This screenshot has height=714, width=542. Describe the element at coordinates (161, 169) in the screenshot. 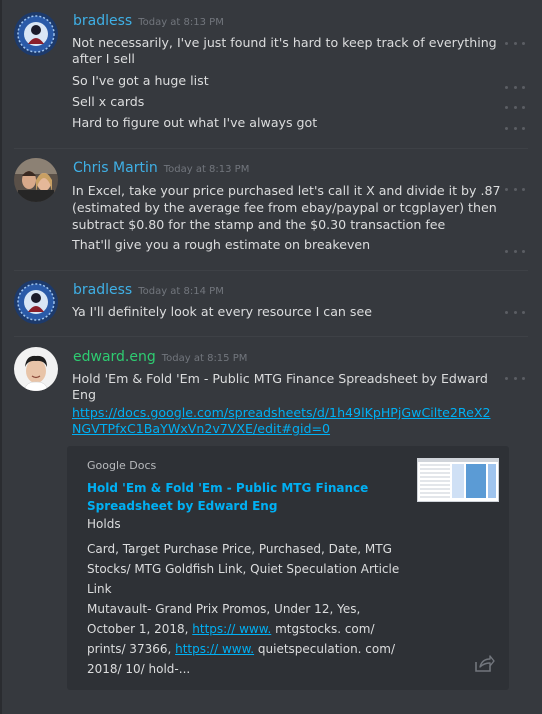

I see `message-header: Chris Martin Today at 8:13 PM` at that location.